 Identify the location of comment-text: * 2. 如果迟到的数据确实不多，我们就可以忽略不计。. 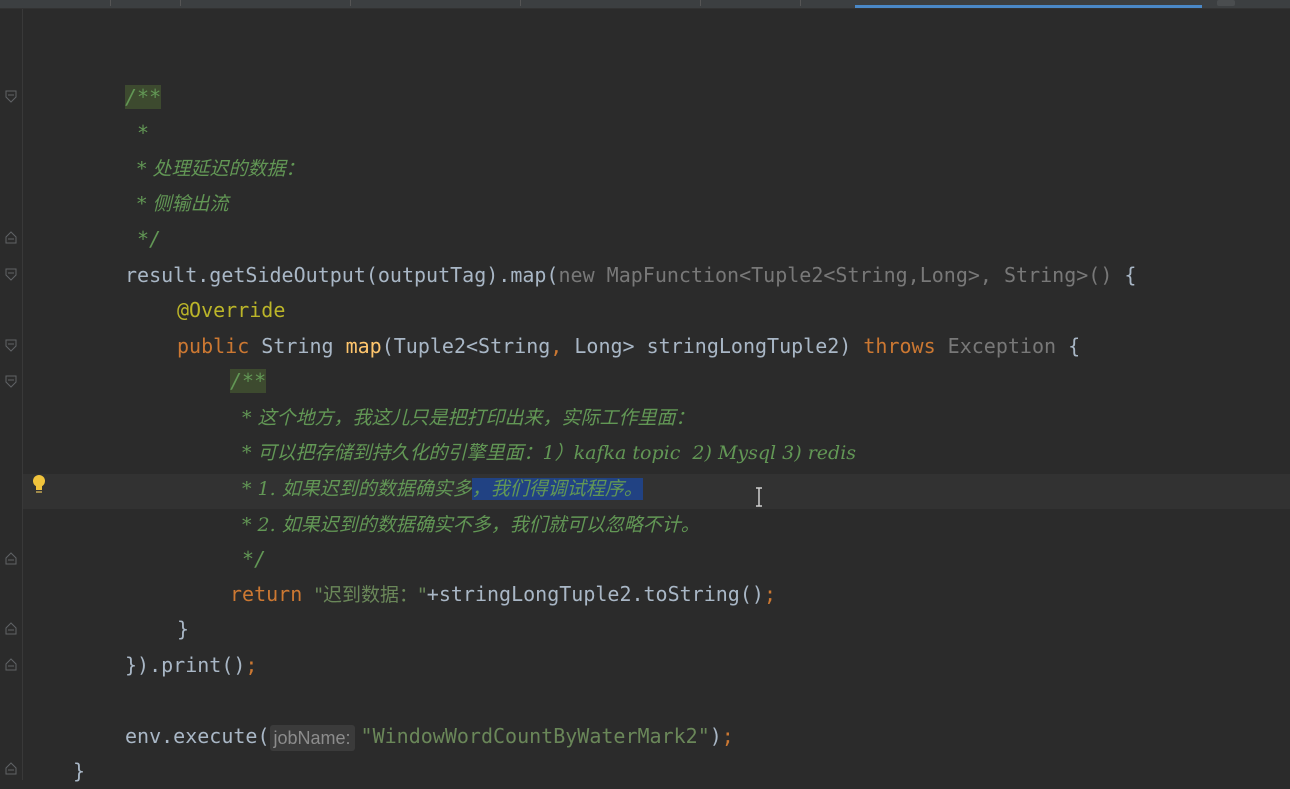
(471, 525).